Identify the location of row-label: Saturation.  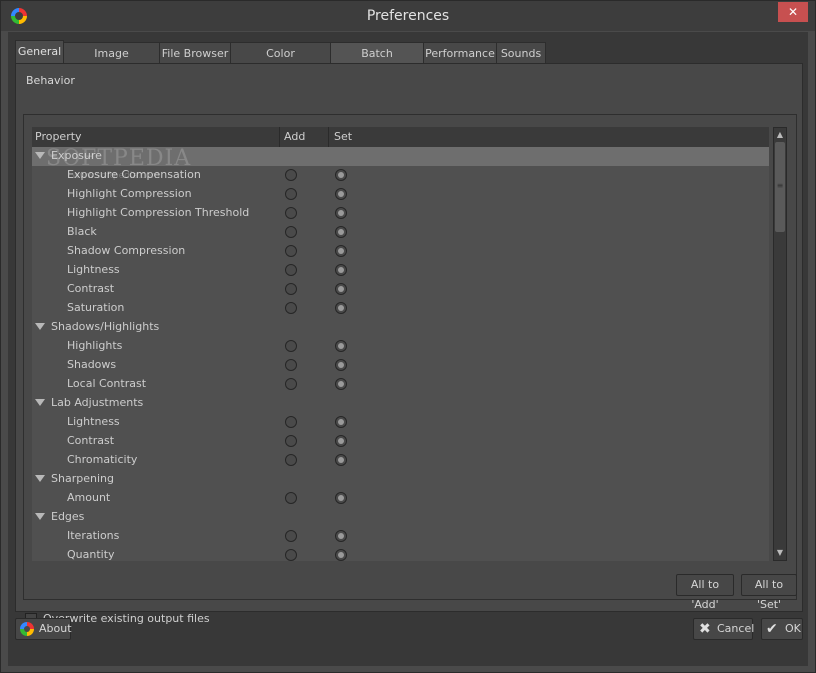
(96, 307).